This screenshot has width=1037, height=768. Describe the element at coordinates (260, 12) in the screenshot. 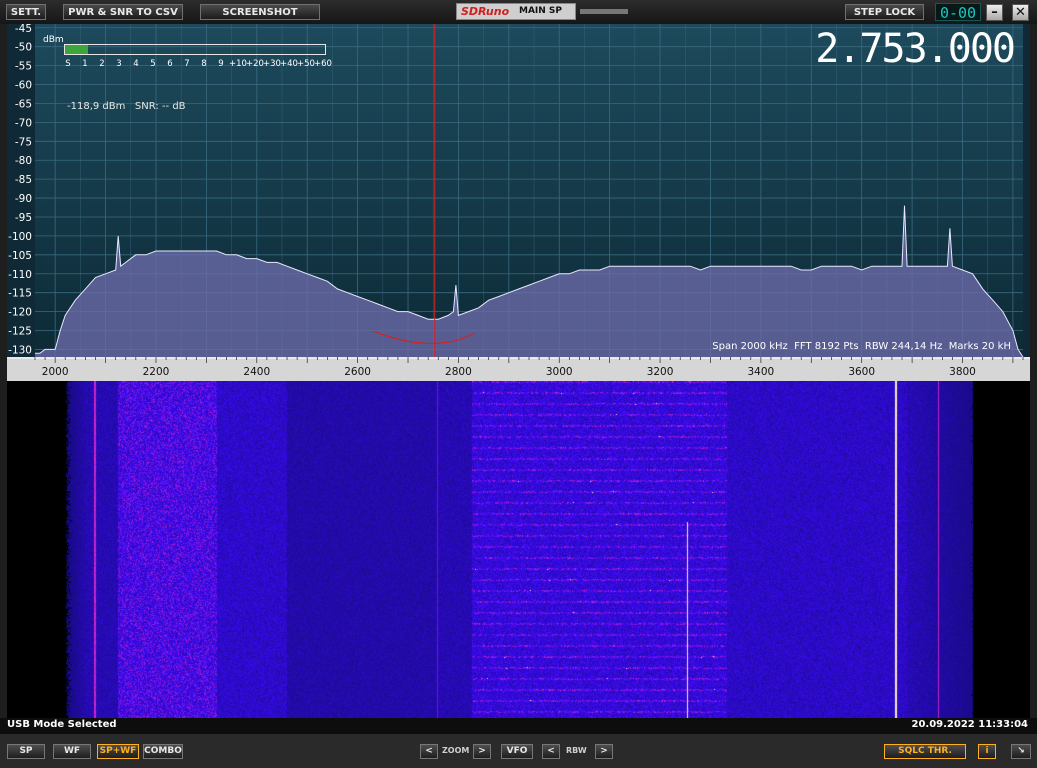

I see `screenshot-button: SCREENSHOT` at that location.